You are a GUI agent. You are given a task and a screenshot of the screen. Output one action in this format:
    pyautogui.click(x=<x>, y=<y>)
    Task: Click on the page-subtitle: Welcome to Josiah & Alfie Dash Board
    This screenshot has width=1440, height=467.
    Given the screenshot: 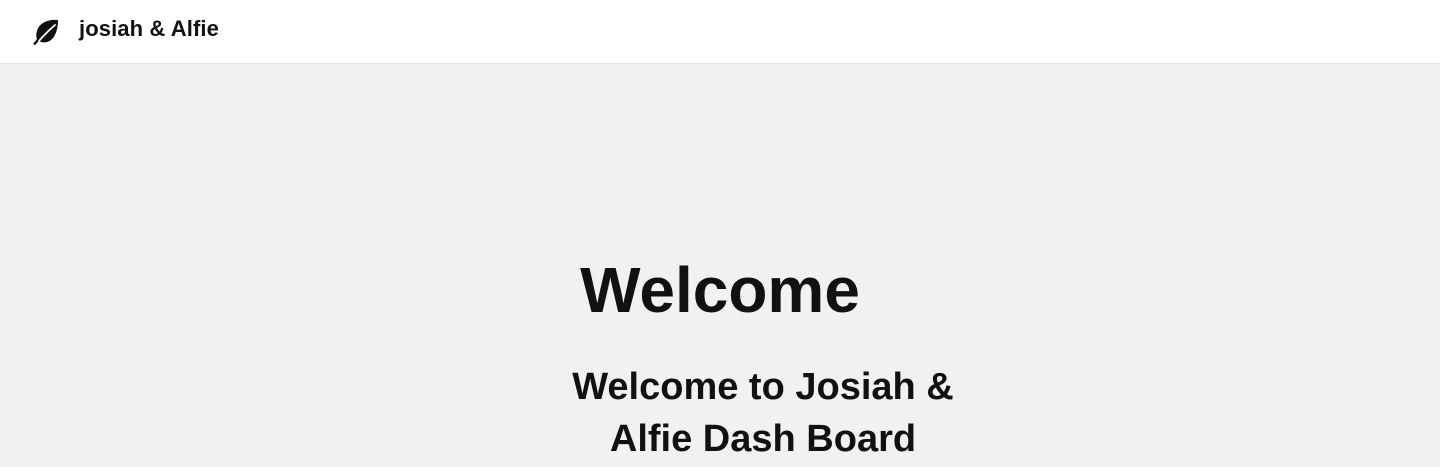 What is the action you would take?
    pyautogui.click(x=763, y=413)
    